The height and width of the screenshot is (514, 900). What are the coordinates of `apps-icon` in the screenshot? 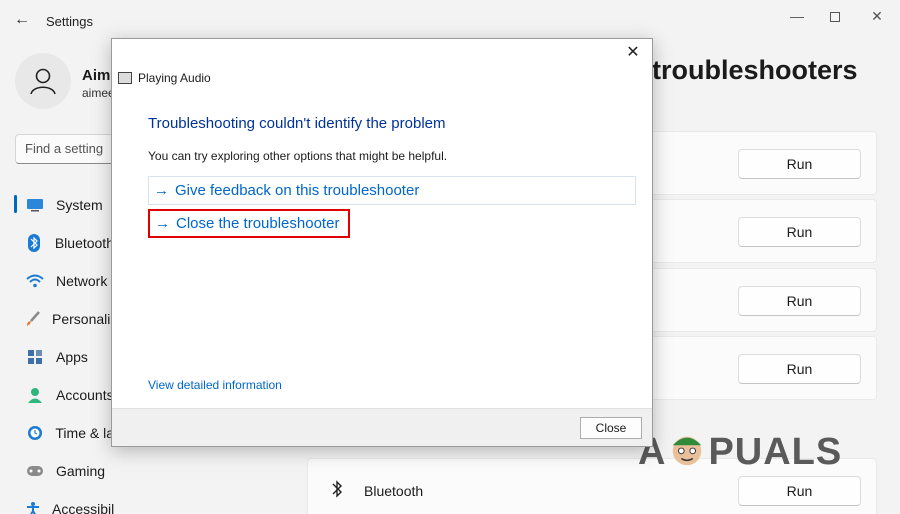 It's located at (35, 357).